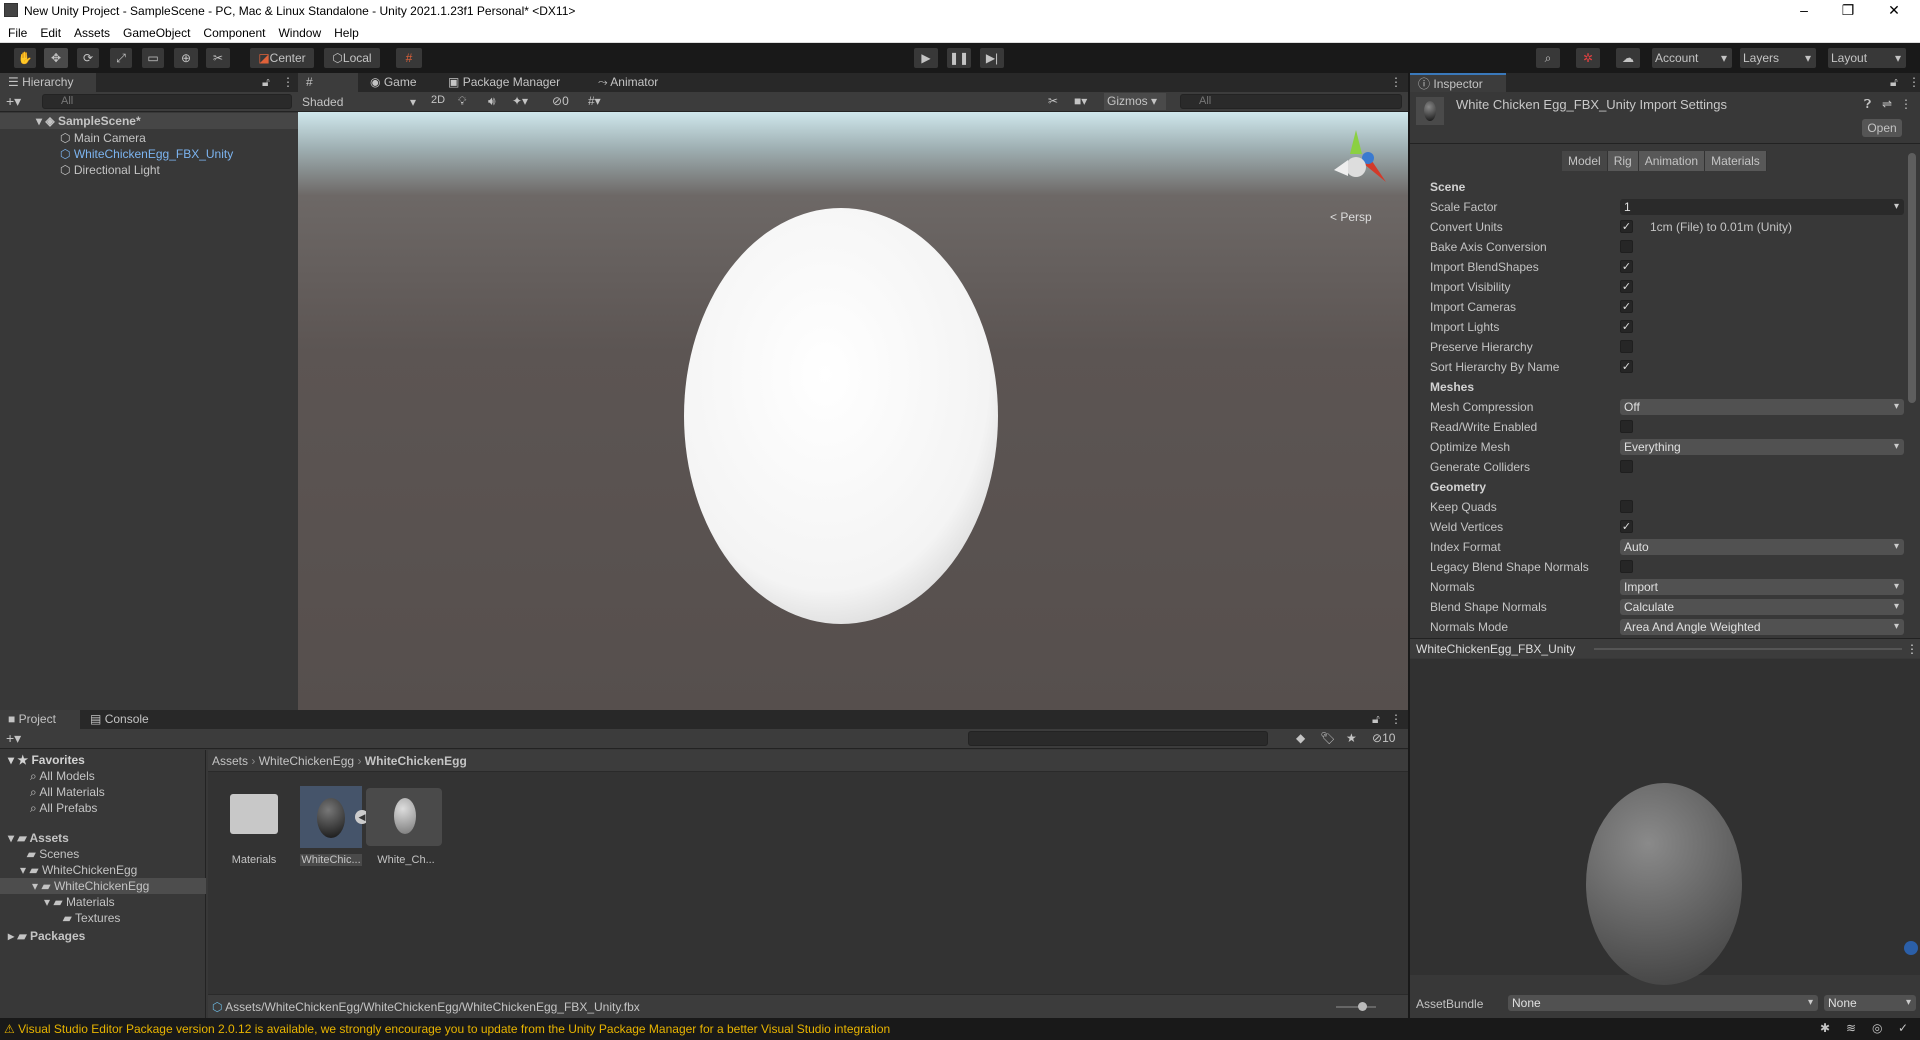 The width and height of the screenshot is (1920, 1040). I want to click on hierarchy-search-input: All, so click(167, 101).